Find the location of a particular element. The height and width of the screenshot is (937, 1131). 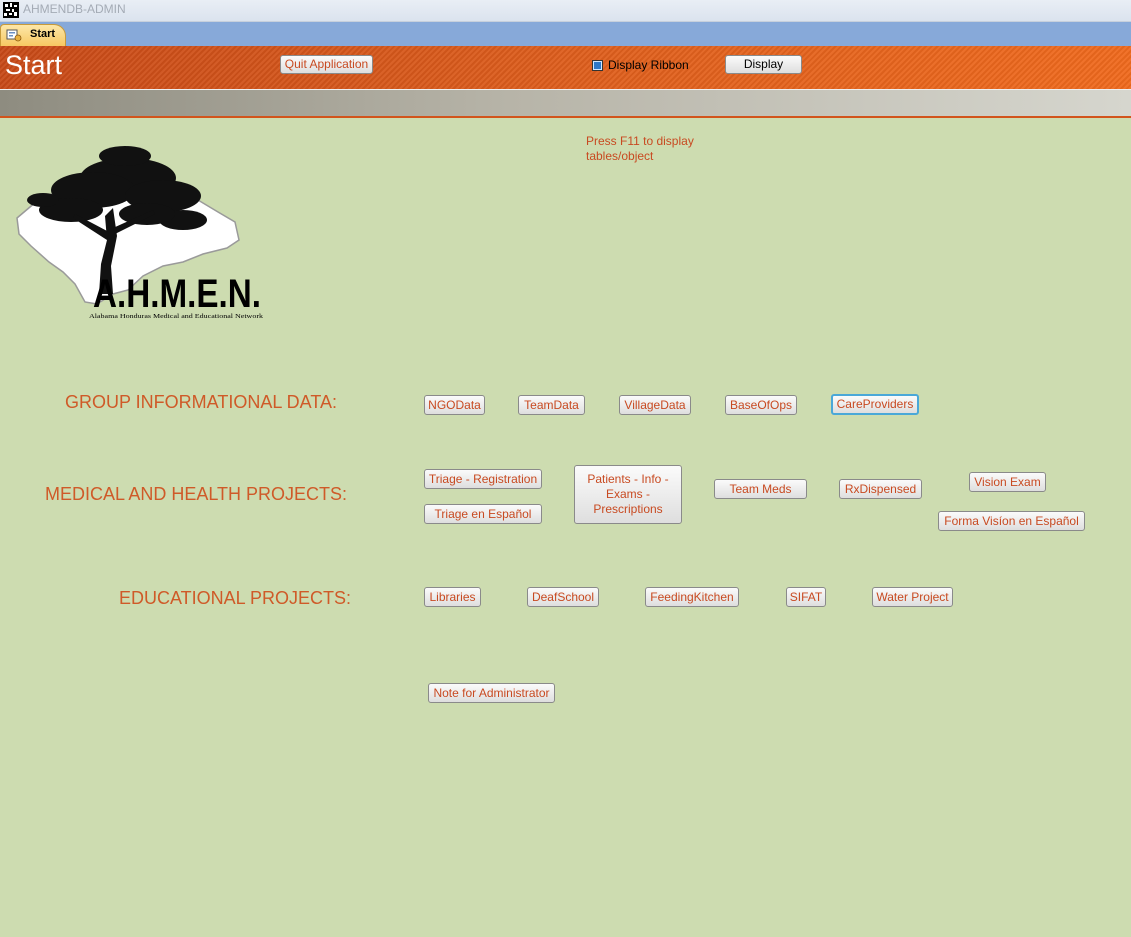

app-icon is located at coordinates (11, 10).